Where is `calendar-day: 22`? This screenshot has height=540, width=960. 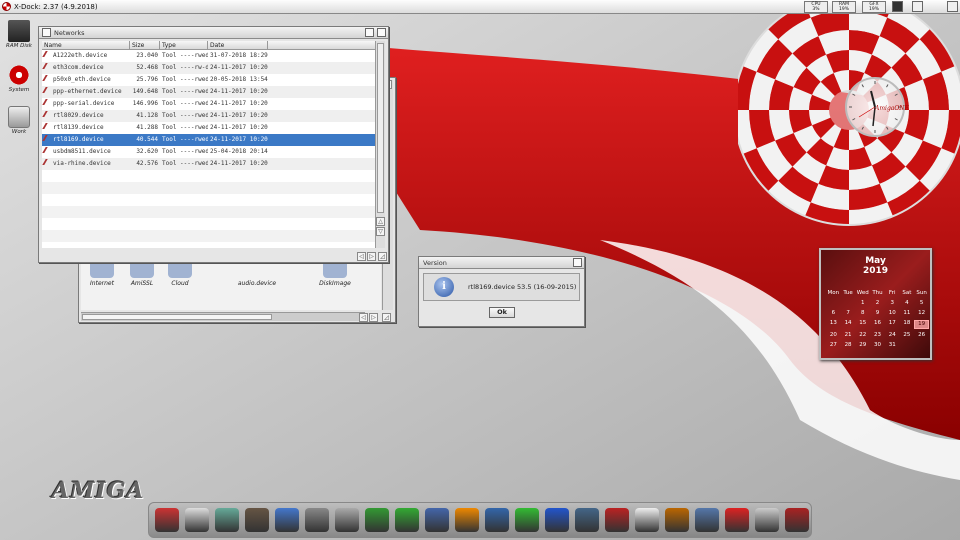
calendar-day: 22 is located at coordinates (862, 335).